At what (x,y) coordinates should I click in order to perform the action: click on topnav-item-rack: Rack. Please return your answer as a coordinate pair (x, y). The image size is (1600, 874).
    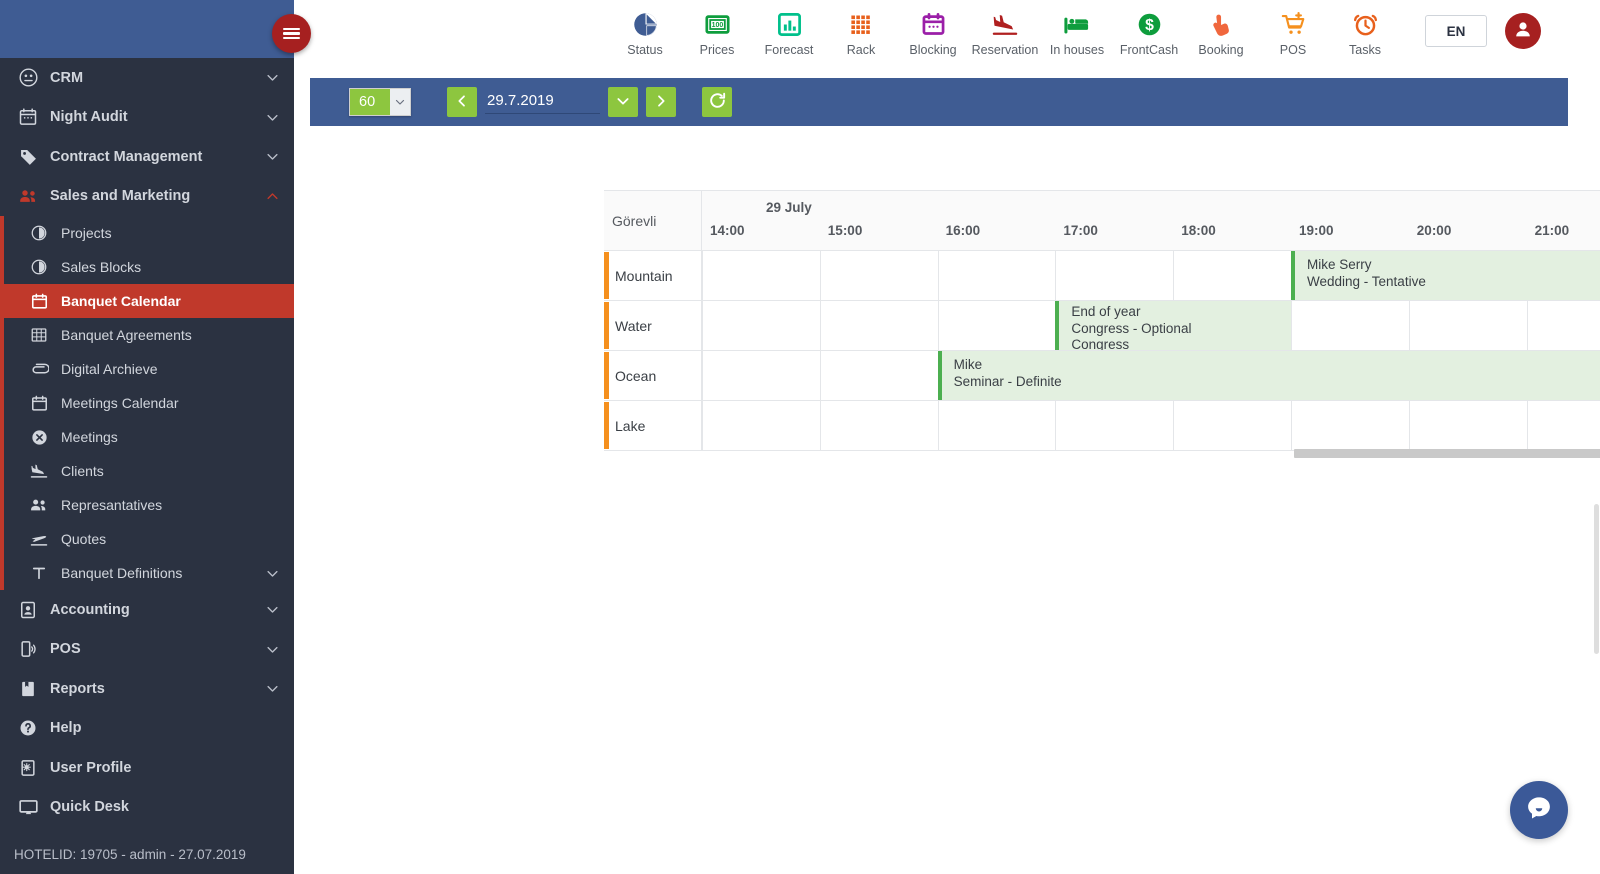
    Looking at the image, I should click on (861, 31).